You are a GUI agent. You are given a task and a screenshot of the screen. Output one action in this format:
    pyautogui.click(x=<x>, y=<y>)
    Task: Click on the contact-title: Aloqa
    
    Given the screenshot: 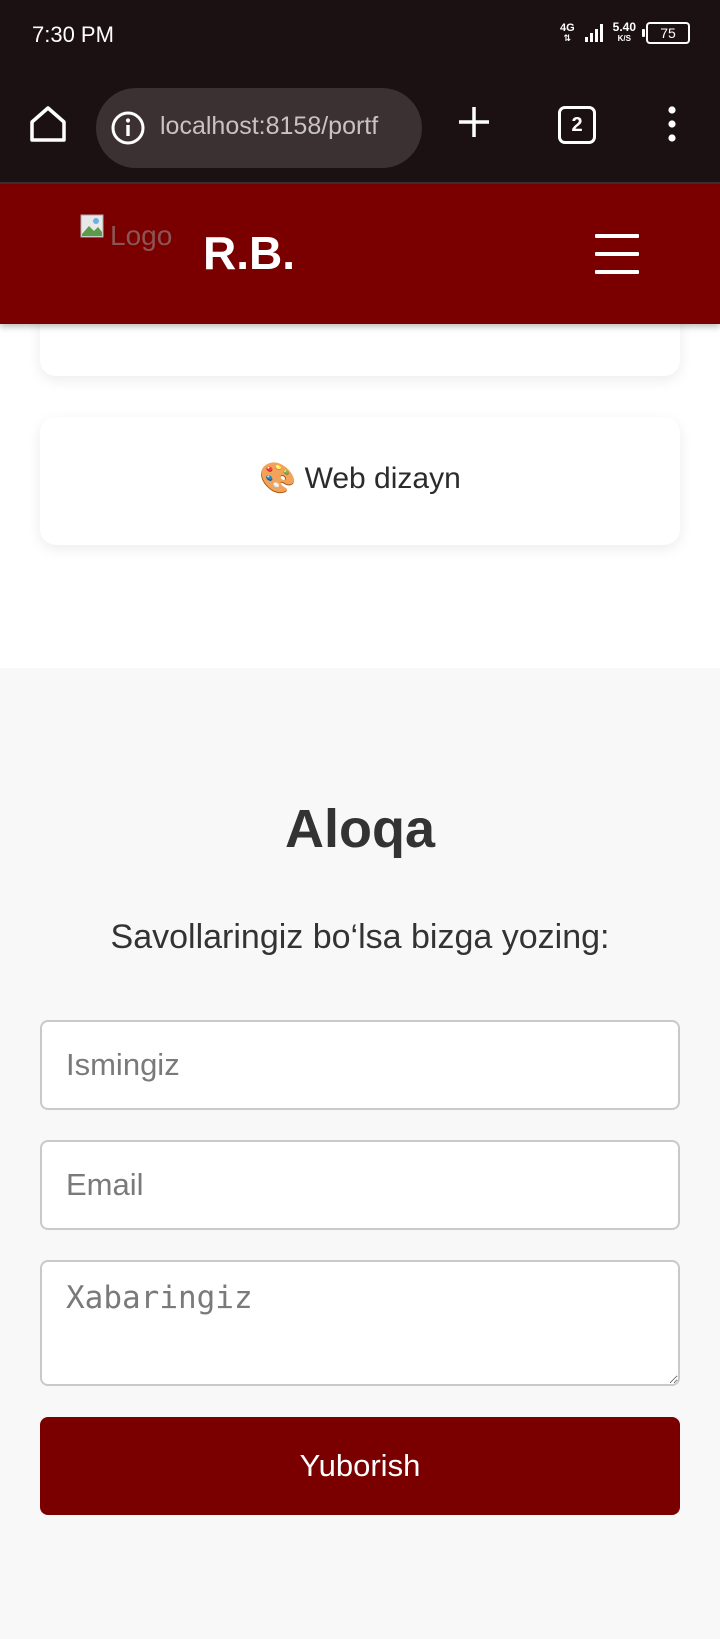 What is the action you would take?
    pyautogui.click(x=359, y=829)
    